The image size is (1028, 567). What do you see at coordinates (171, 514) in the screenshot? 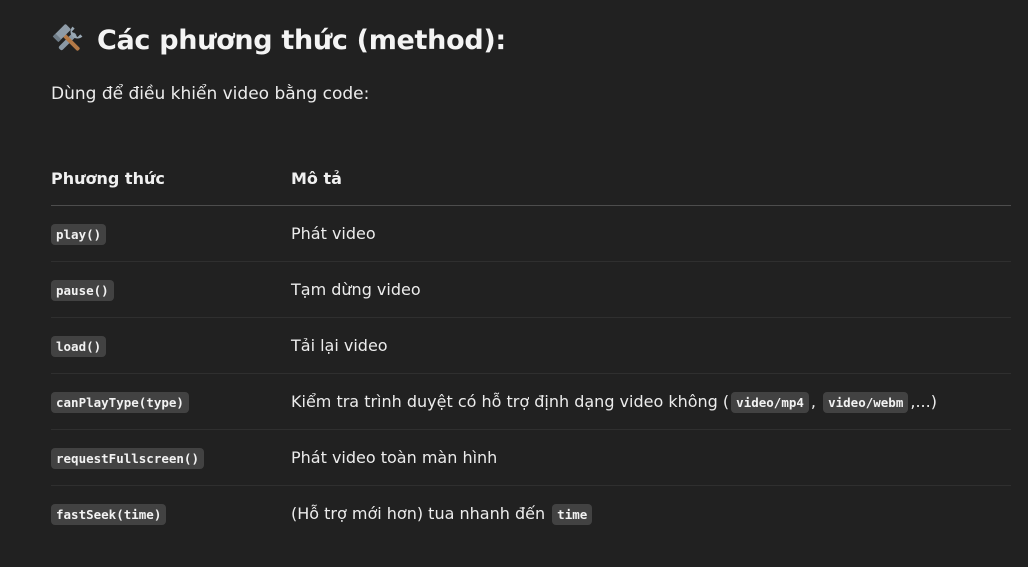
I see `method-cell: fastSeek(time)` at bounding box center [171, 514].